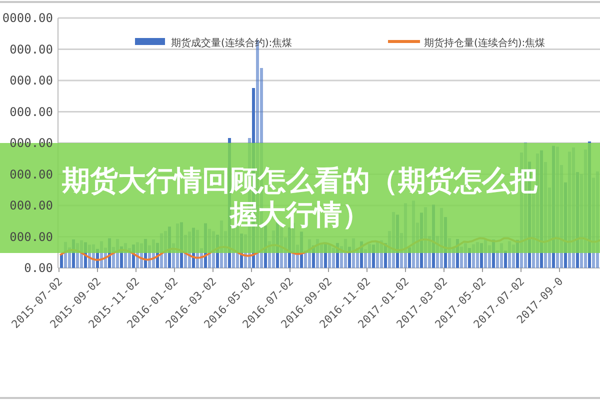  I want to click on banner-title: 期货大行情回顾怎么看的（期货怎么把握大行情）, so click(300, 198).